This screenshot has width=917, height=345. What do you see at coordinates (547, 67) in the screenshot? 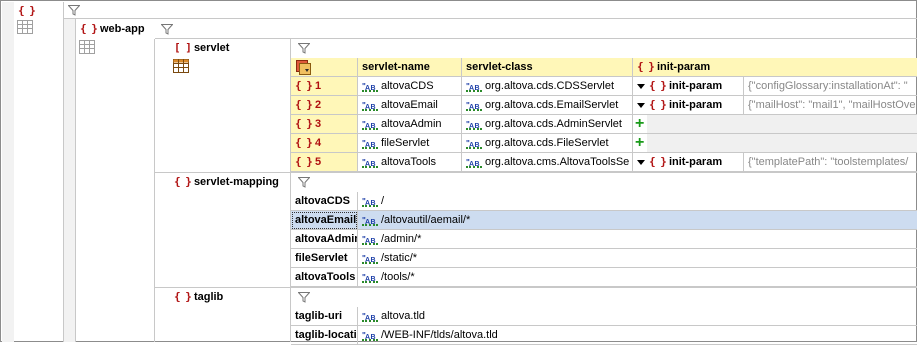
I see `column-header-servlet-class: servlet-class` at bounding box center [547, 67].